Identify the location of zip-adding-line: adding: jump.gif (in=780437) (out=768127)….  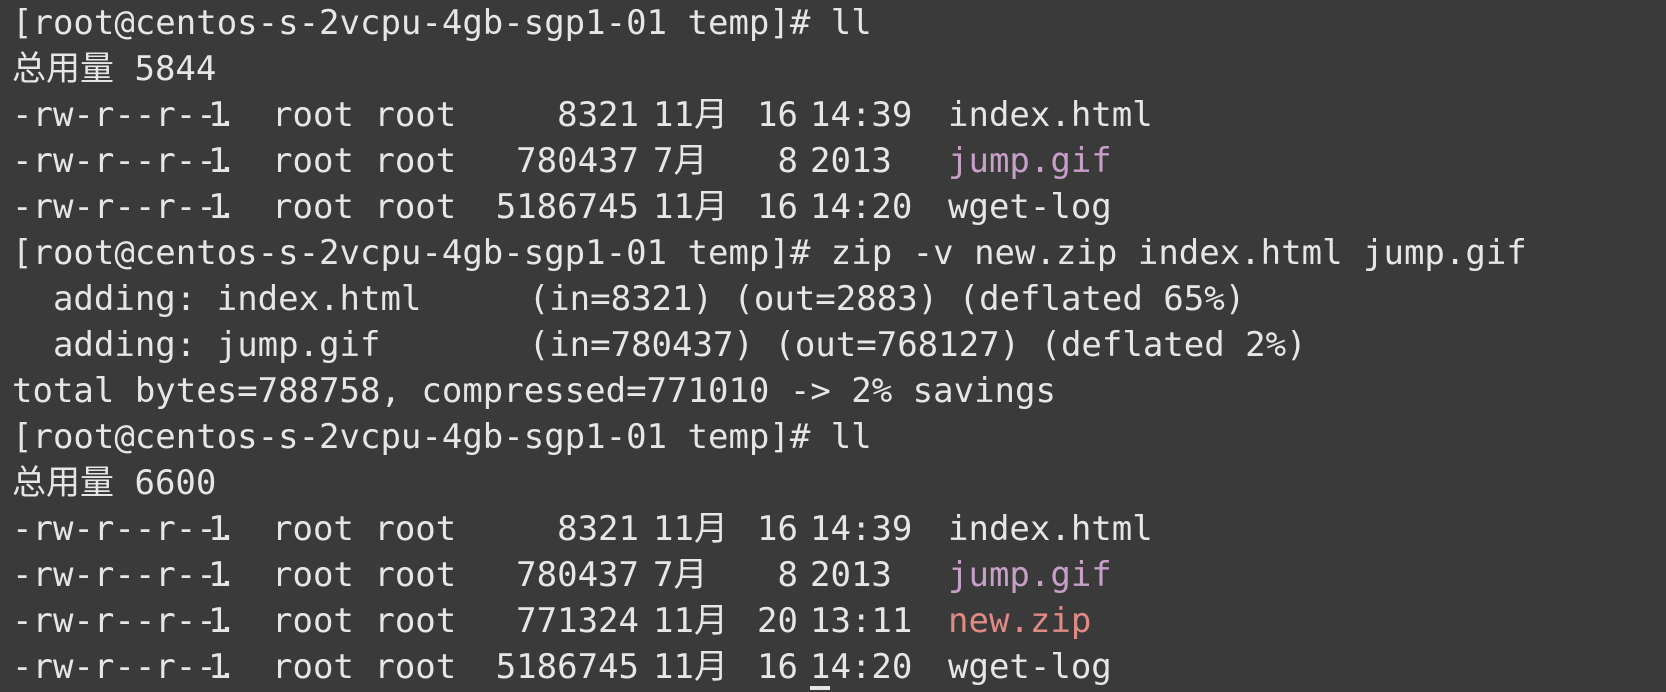
(839, 345).